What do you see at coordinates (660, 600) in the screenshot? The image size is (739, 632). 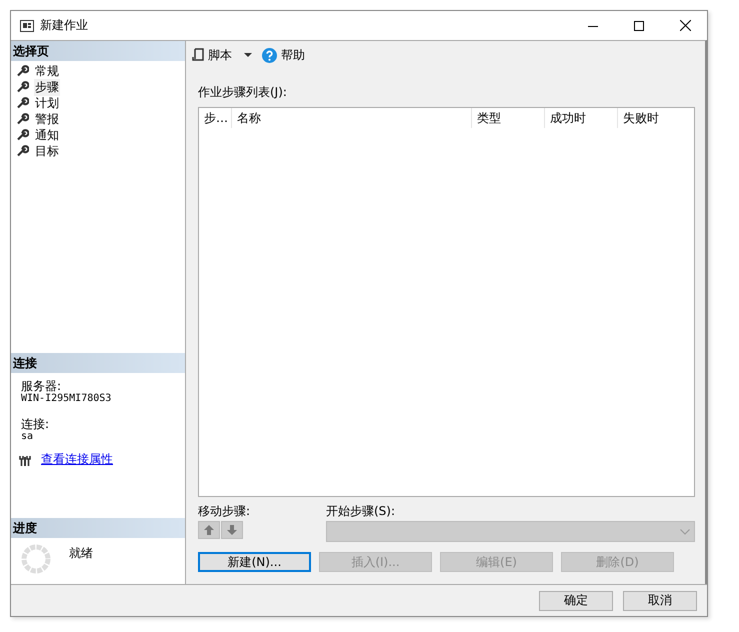 I see `dialog-button: 取消` at bounding box center [660, 600].